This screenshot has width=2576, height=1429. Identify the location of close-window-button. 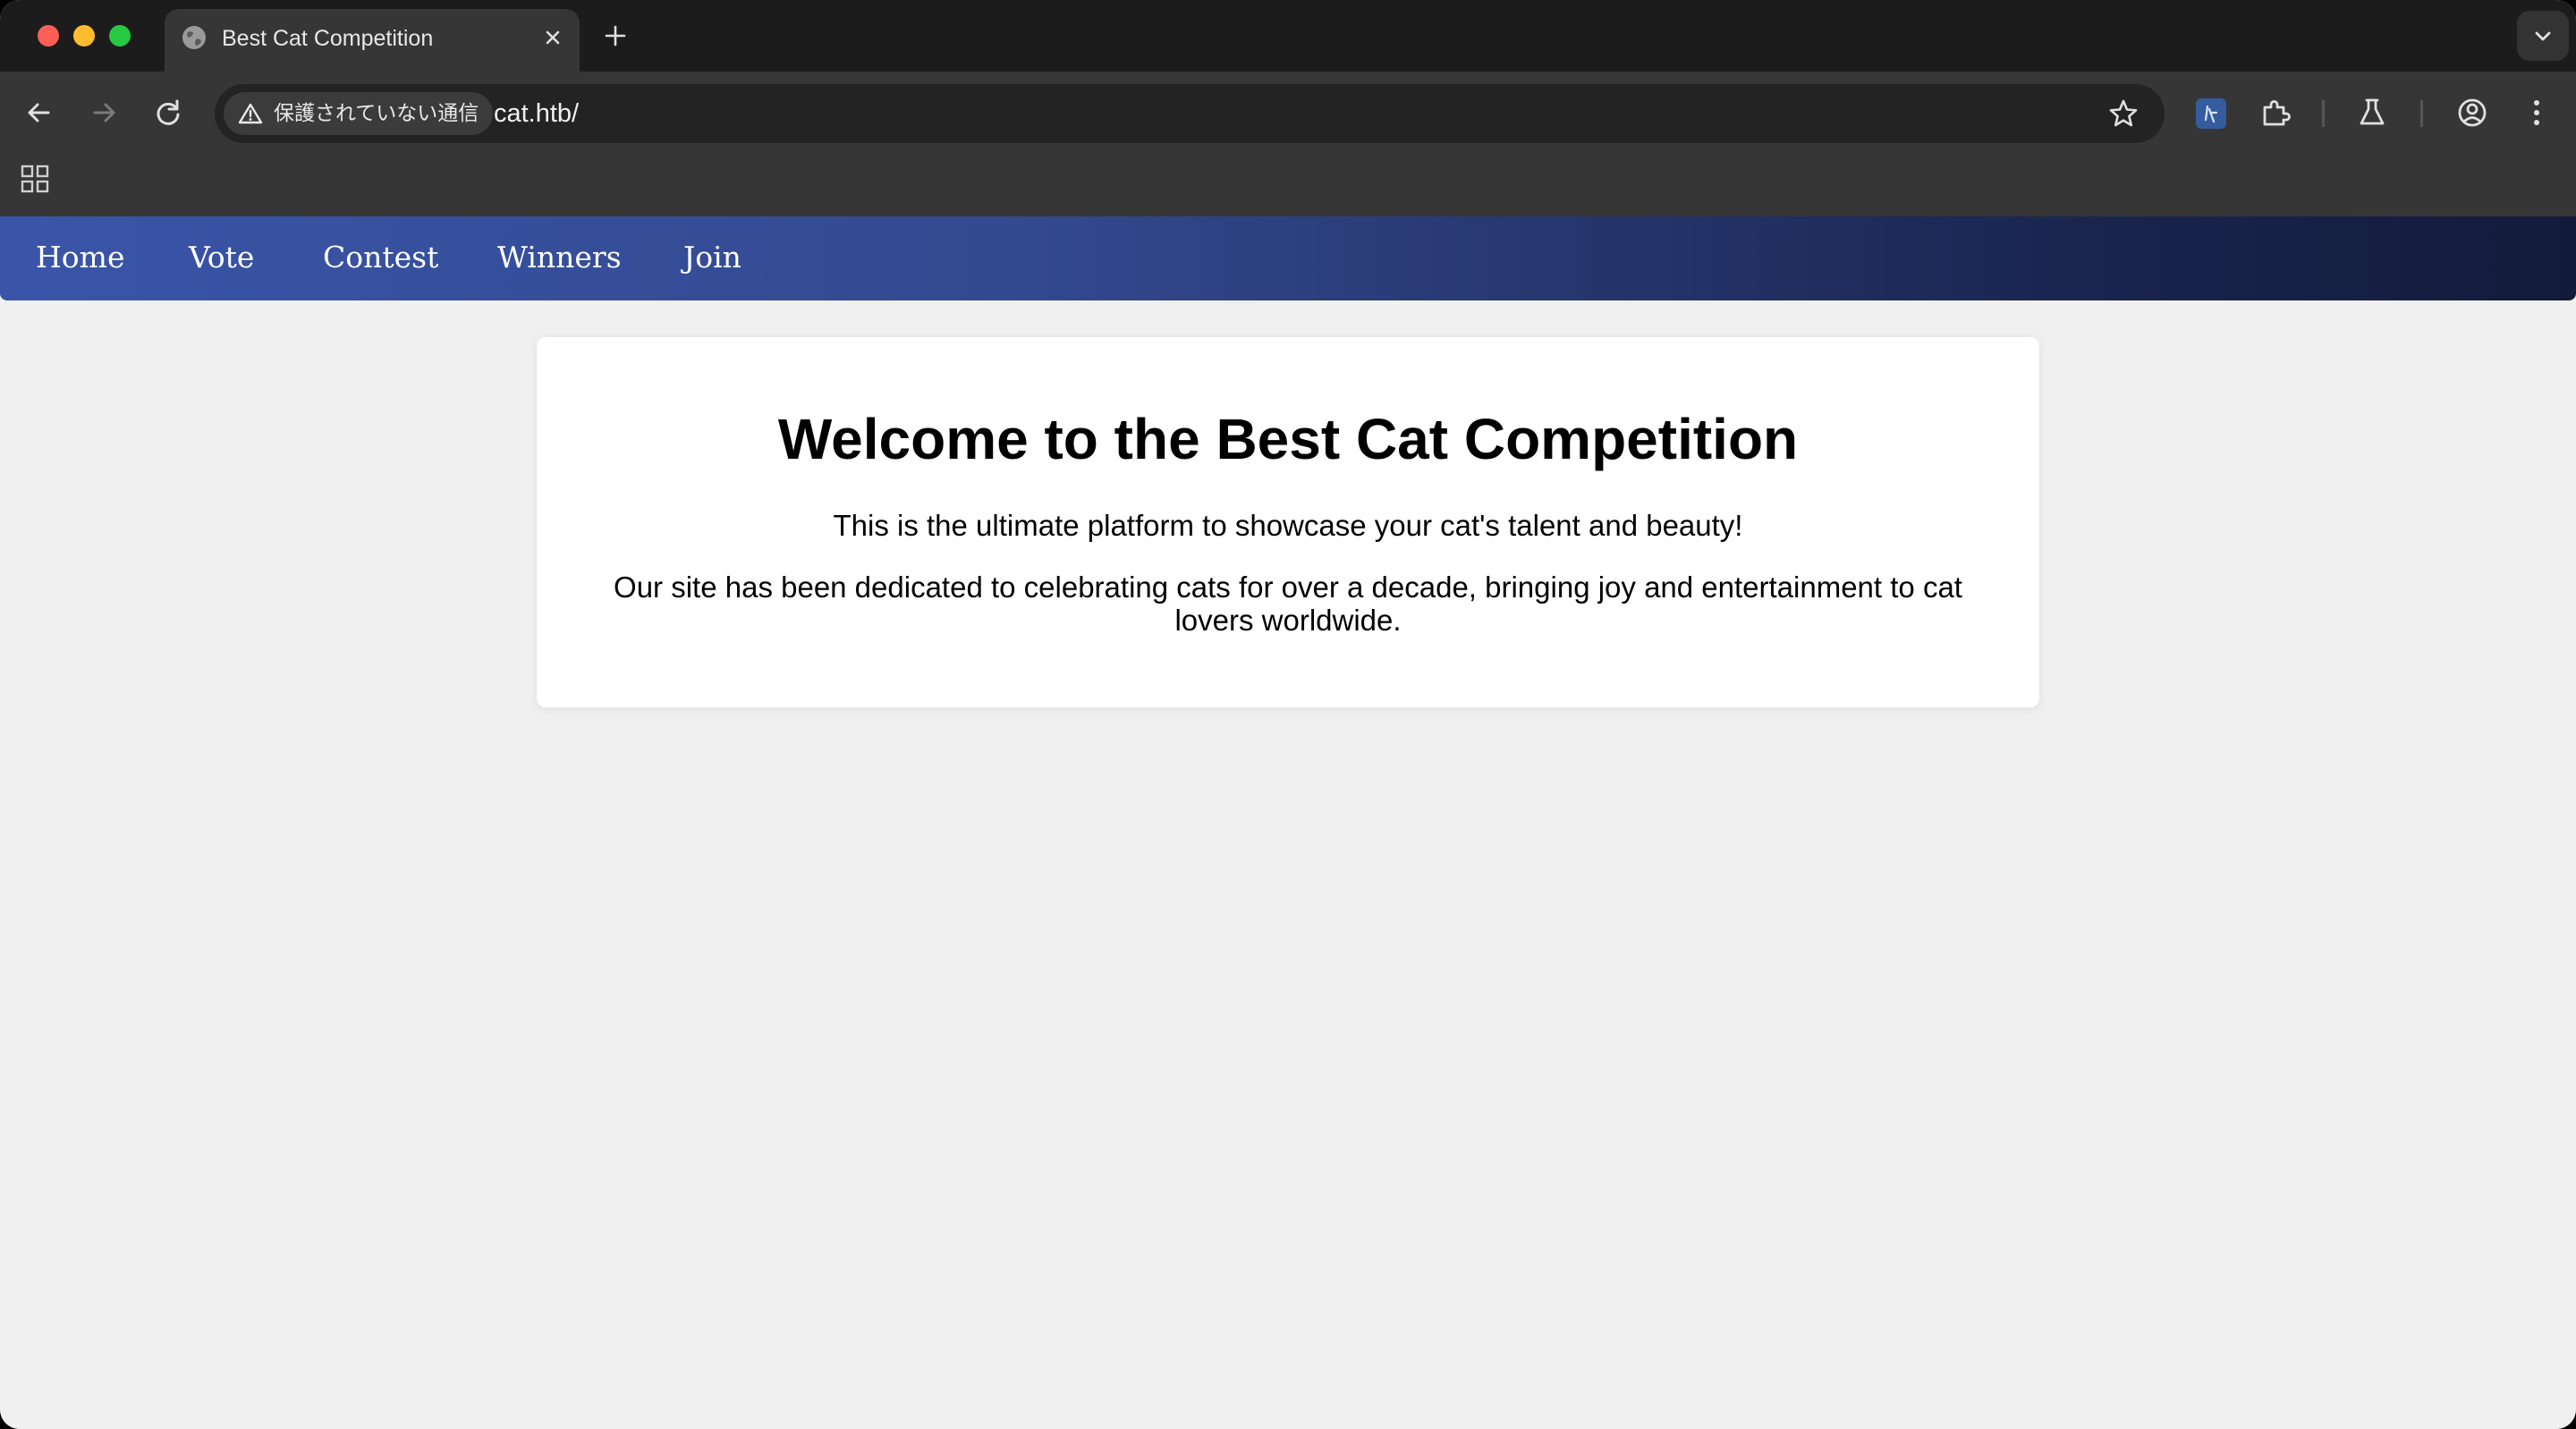
(48, 36).